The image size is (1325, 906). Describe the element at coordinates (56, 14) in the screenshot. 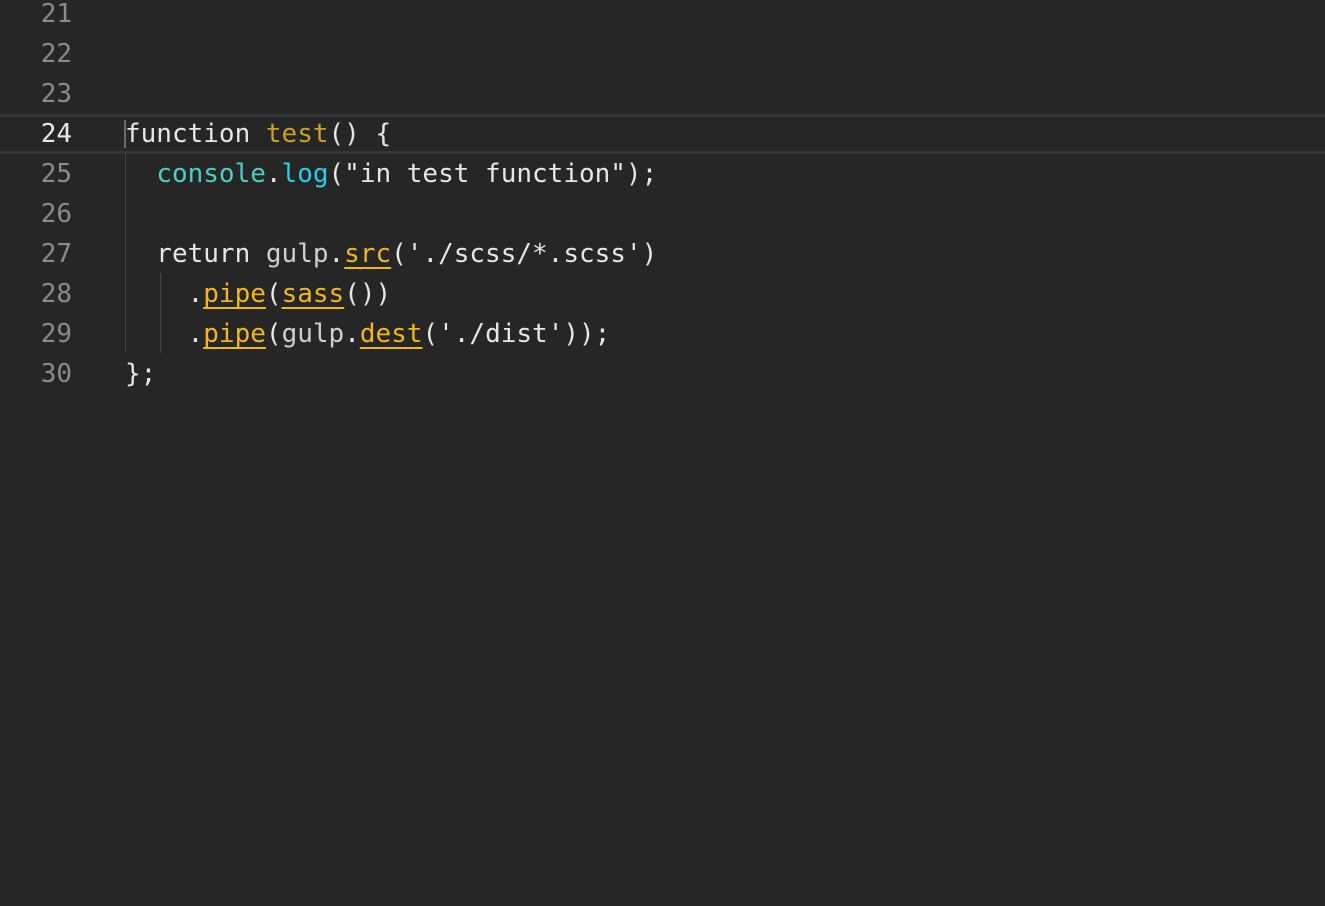

I see `line-number: 21` at that location.